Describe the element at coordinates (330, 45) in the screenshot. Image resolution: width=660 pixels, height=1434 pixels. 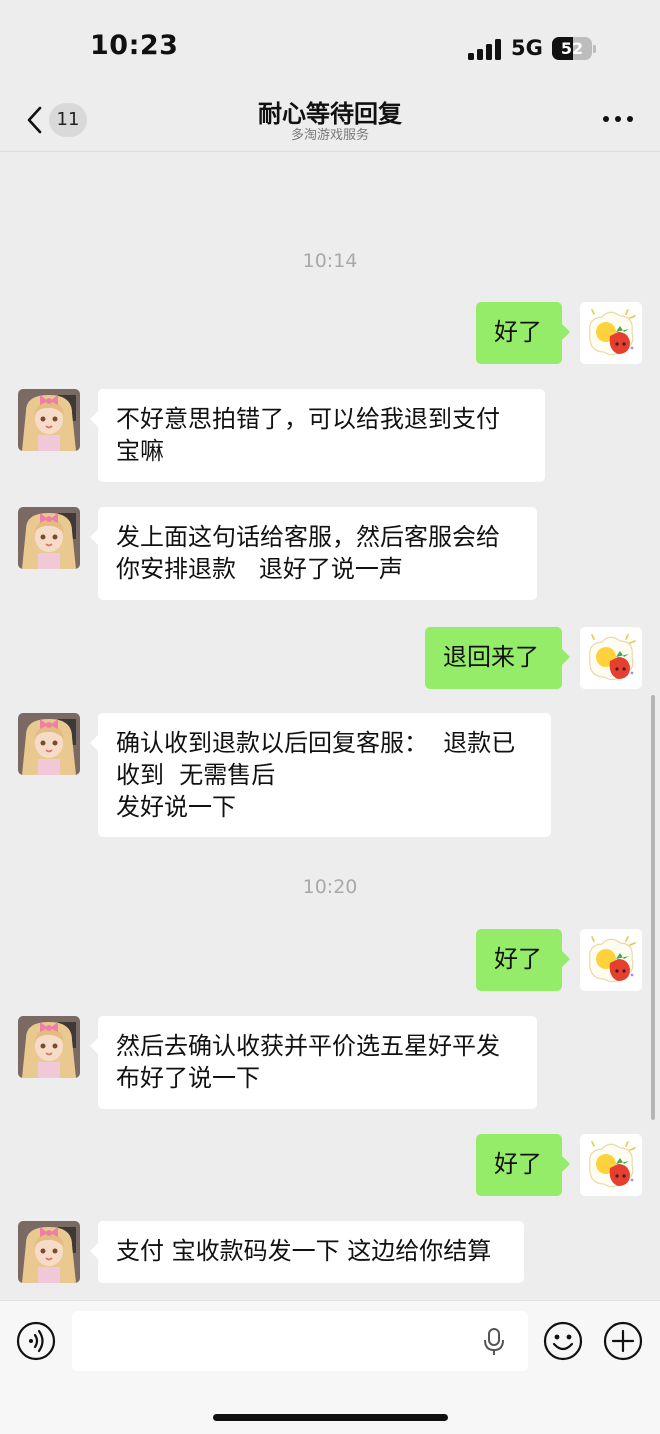
I see `status-bar: 10:23 5G 52` at that location.